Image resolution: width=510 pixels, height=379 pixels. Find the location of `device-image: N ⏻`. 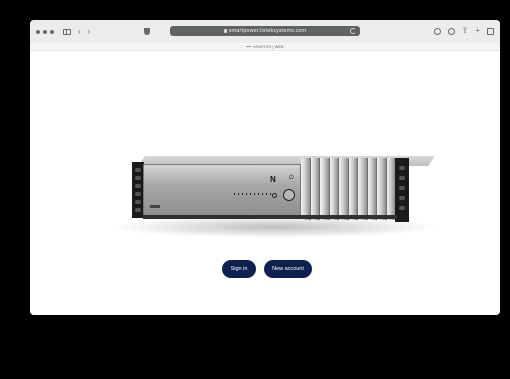

device-image: N ⏻ is located at coordinates (275, 197).